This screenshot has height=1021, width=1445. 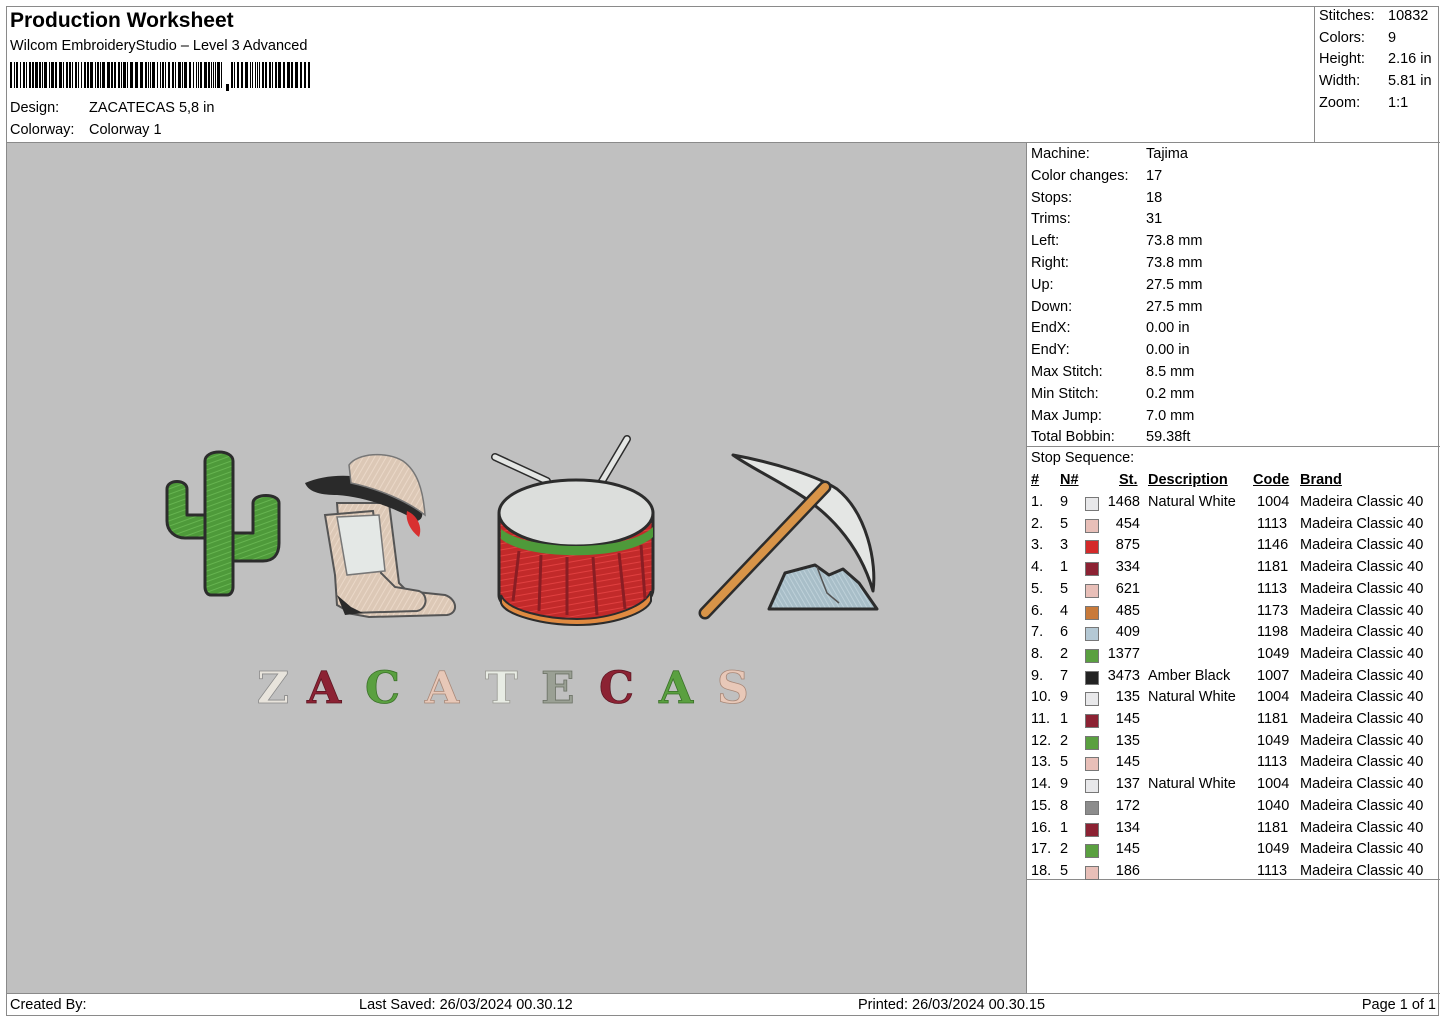 What do you see at coordinates (1064, 805) in the screenshot?
I see `stop-needle: 8` at bounding box center [1064, 805].